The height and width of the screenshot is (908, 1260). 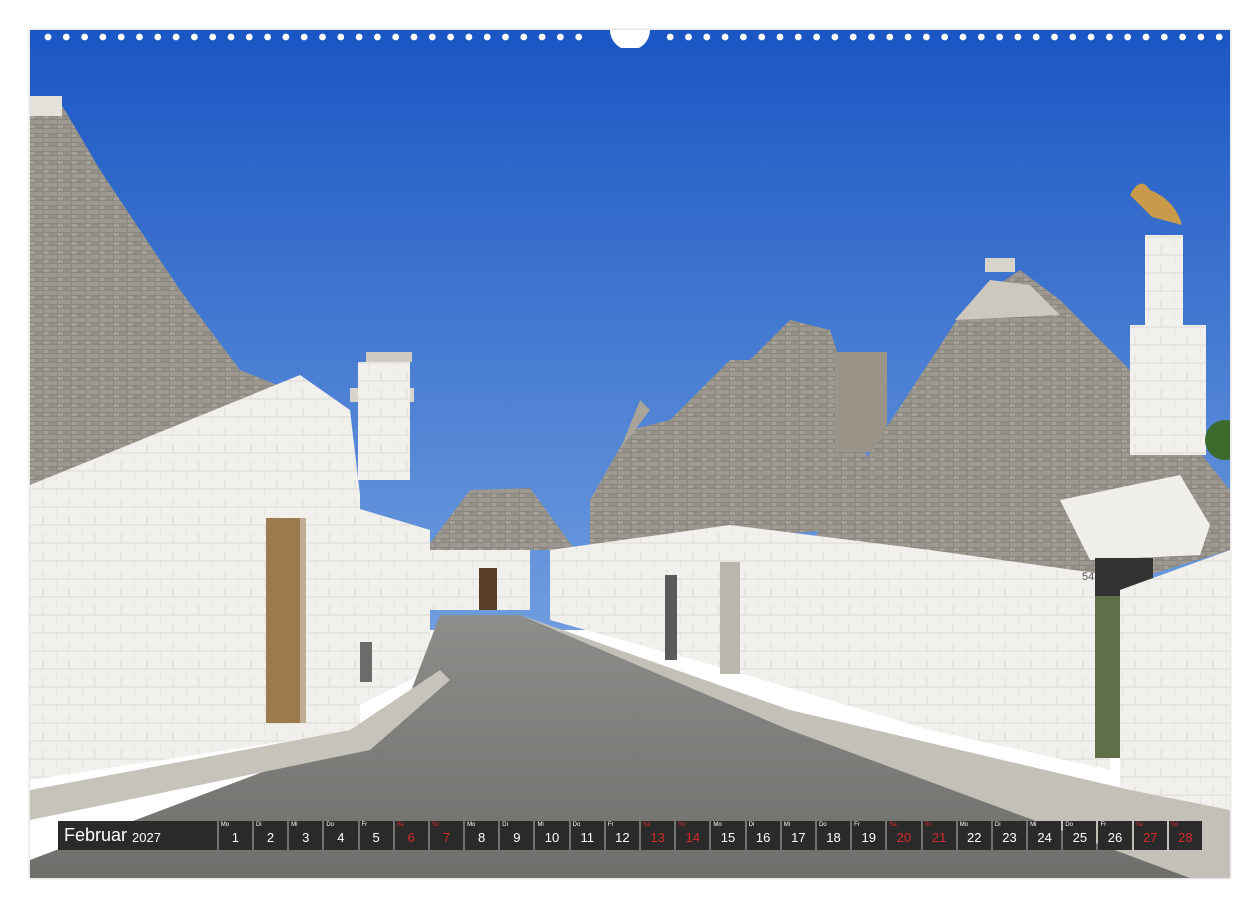 I want to click on day-number: 15, so click(x=728, y=837).